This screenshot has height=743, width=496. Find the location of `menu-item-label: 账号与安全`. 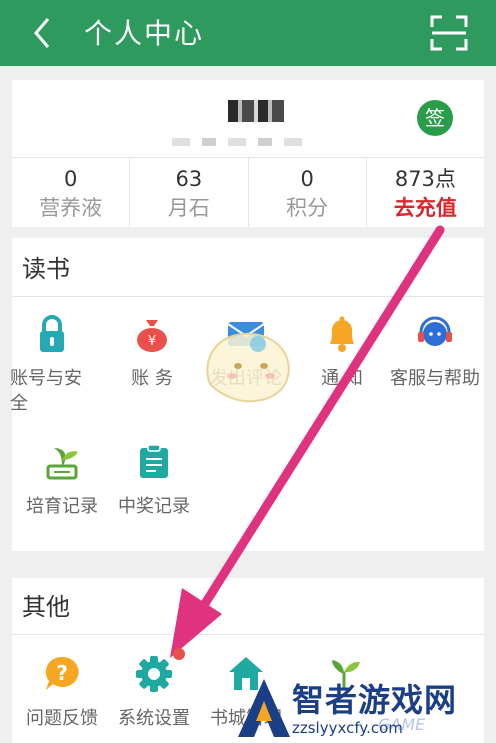

menu-item-label: 账号与安全 is located at coordinates (46, 391).